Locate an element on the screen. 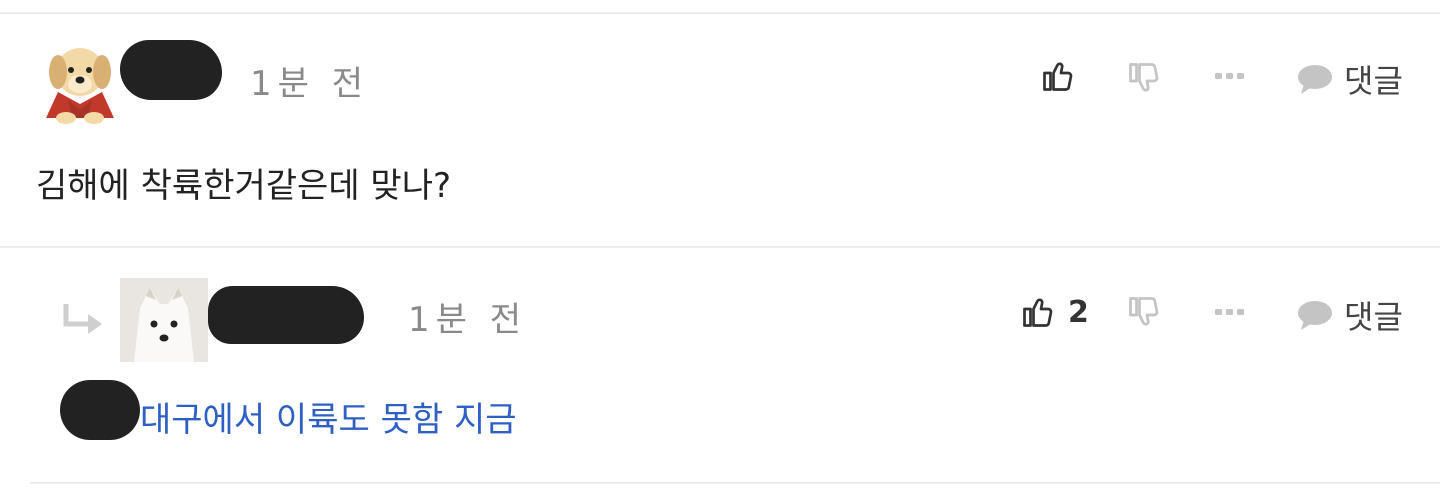 Image resolution: width=1440 pixels, height=499 pixels. puppy-avatar-icon is located at coordinates (80, 86).